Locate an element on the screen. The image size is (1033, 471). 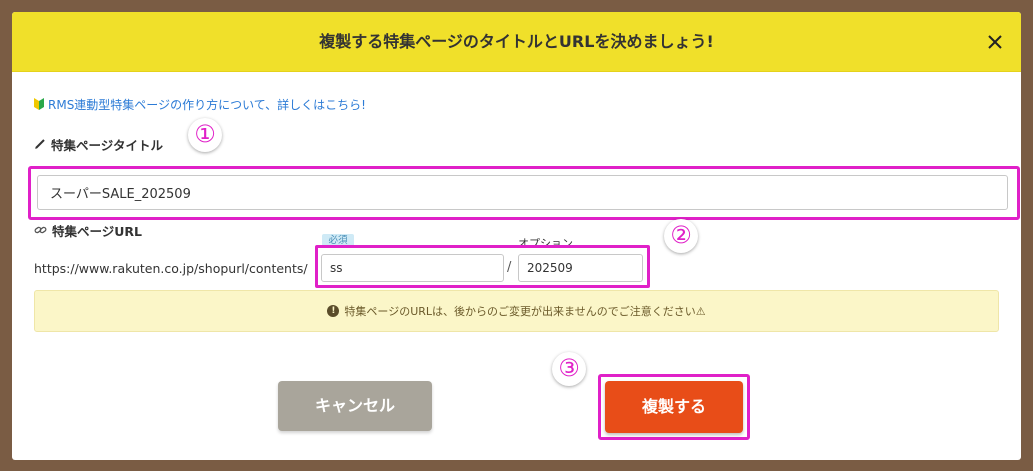
dialog-title: 複製する特集ページのタイトルとURLを決めましょう! is located at coordinates (516, 41).